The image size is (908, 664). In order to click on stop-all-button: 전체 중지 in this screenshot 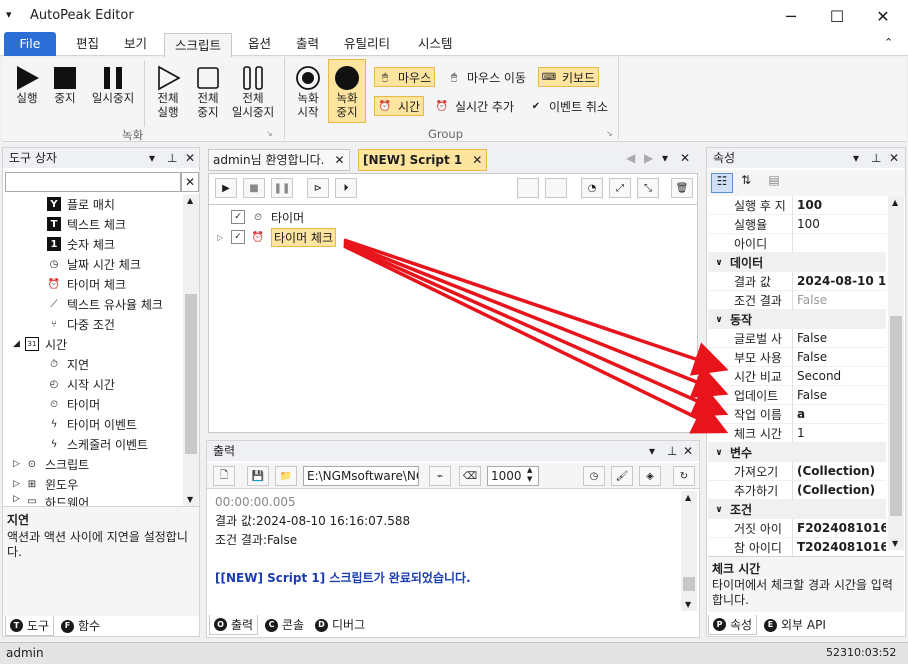, I will do `click(208, 92)`.